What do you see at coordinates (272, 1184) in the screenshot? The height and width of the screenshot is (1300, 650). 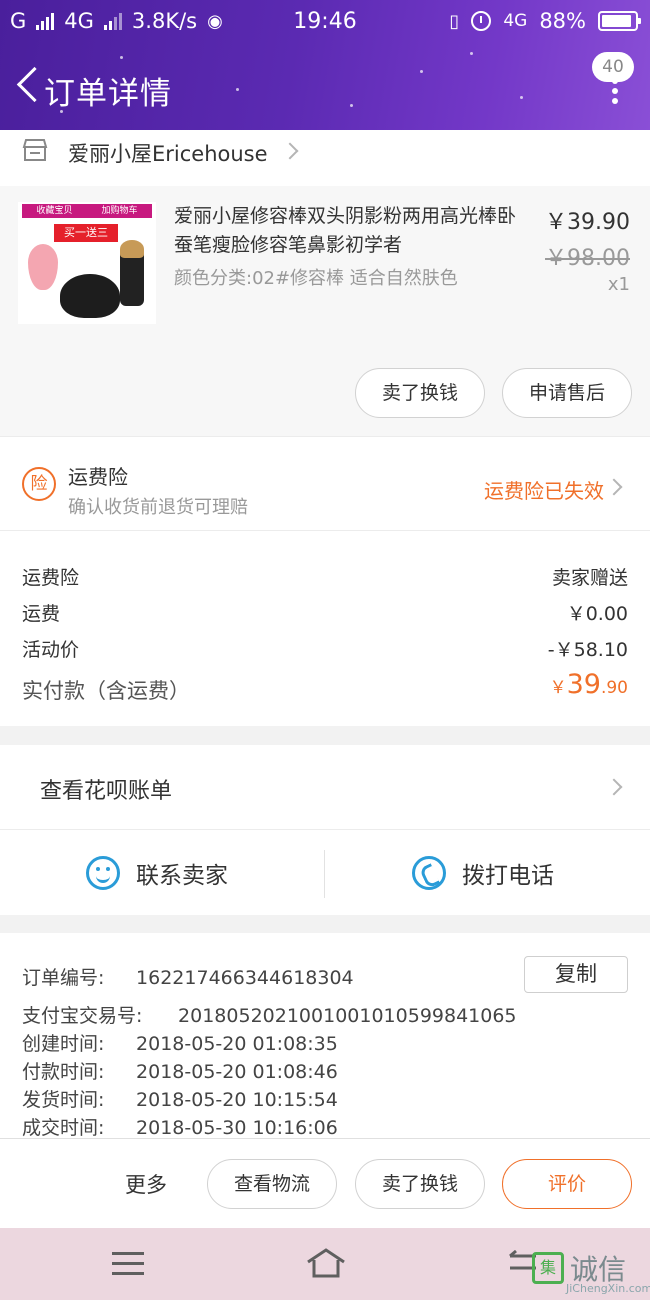 I see `view-logistics-button: 查看物流` at bounding box center [272, 1184].